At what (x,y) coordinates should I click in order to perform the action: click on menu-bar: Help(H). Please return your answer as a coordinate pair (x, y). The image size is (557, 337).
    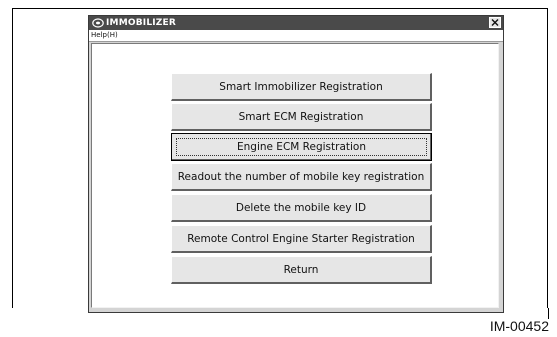
    Looking at the image, I should click on (296, 36).